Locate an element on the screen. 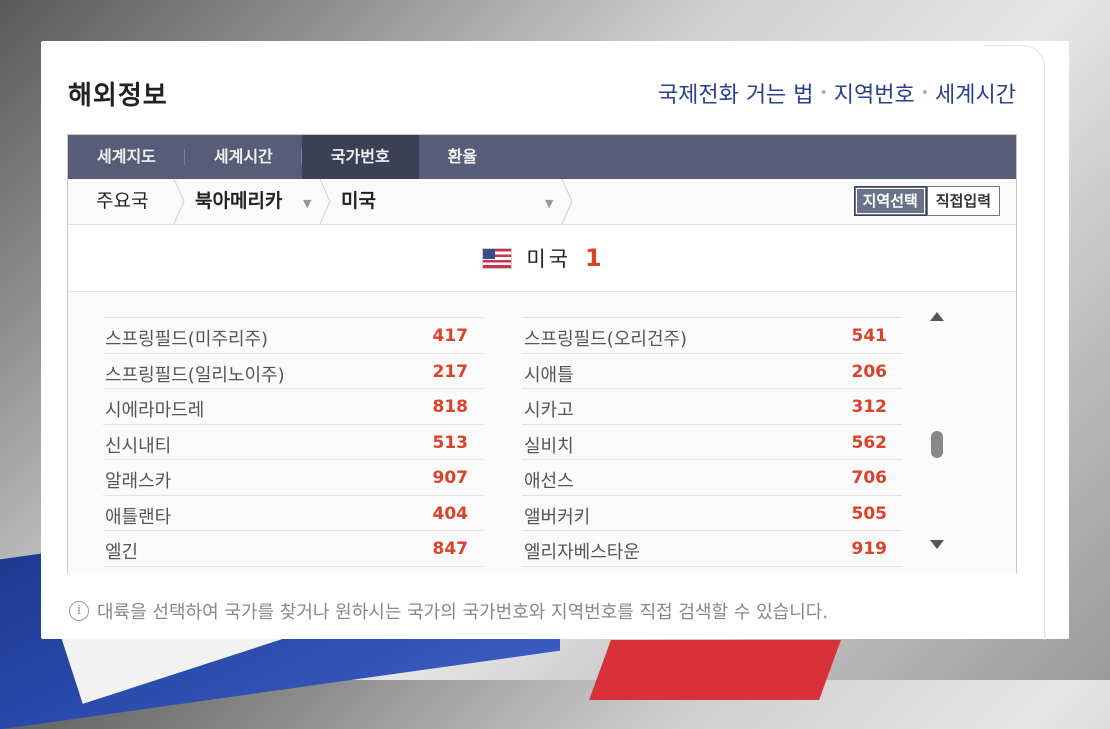  tab-bar: 세계지도 세계시간 국가번호 환율 is located at coordinates (542, 157).